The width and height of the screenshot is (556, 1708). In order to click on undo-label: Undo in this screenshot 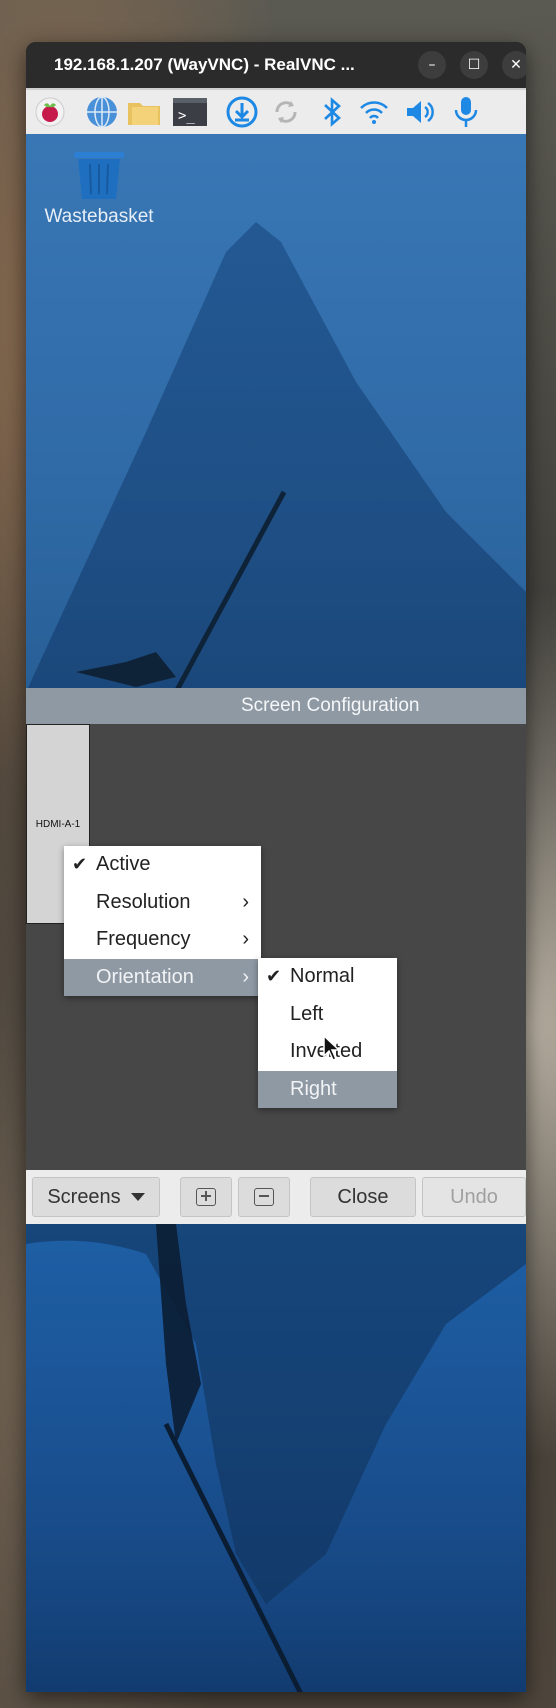, I will do `click(474, 1196)`.